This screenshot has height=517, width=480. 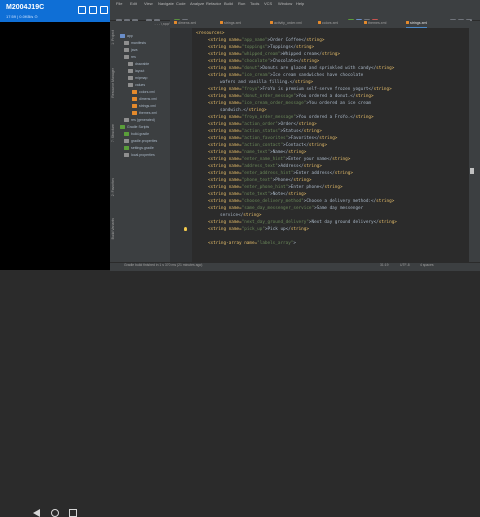 What do you see at coordinates (144, 85) in the screenshot?
I see `tree-item: values` at bounding box center [144, 85].